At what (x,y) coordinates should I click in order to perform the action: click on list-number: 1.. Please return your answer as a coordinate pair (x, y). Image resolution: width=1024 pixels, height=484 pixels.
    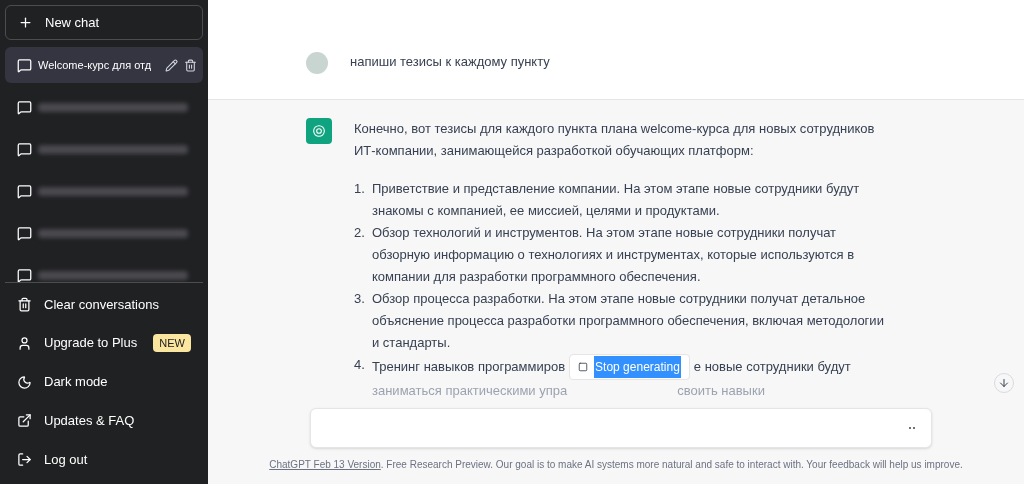
    Looking at the image, I should click on (360, 189).